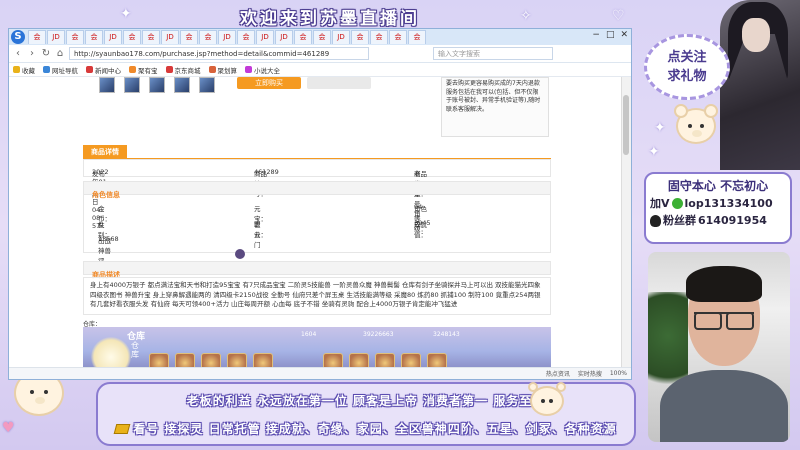 Image resolution: width=800 pixels, height=450 pixels. What do you see at coordinates (46, 53) in the screenshot?
I see `refresh-icon: ↻` at bounding box center [46, 53].